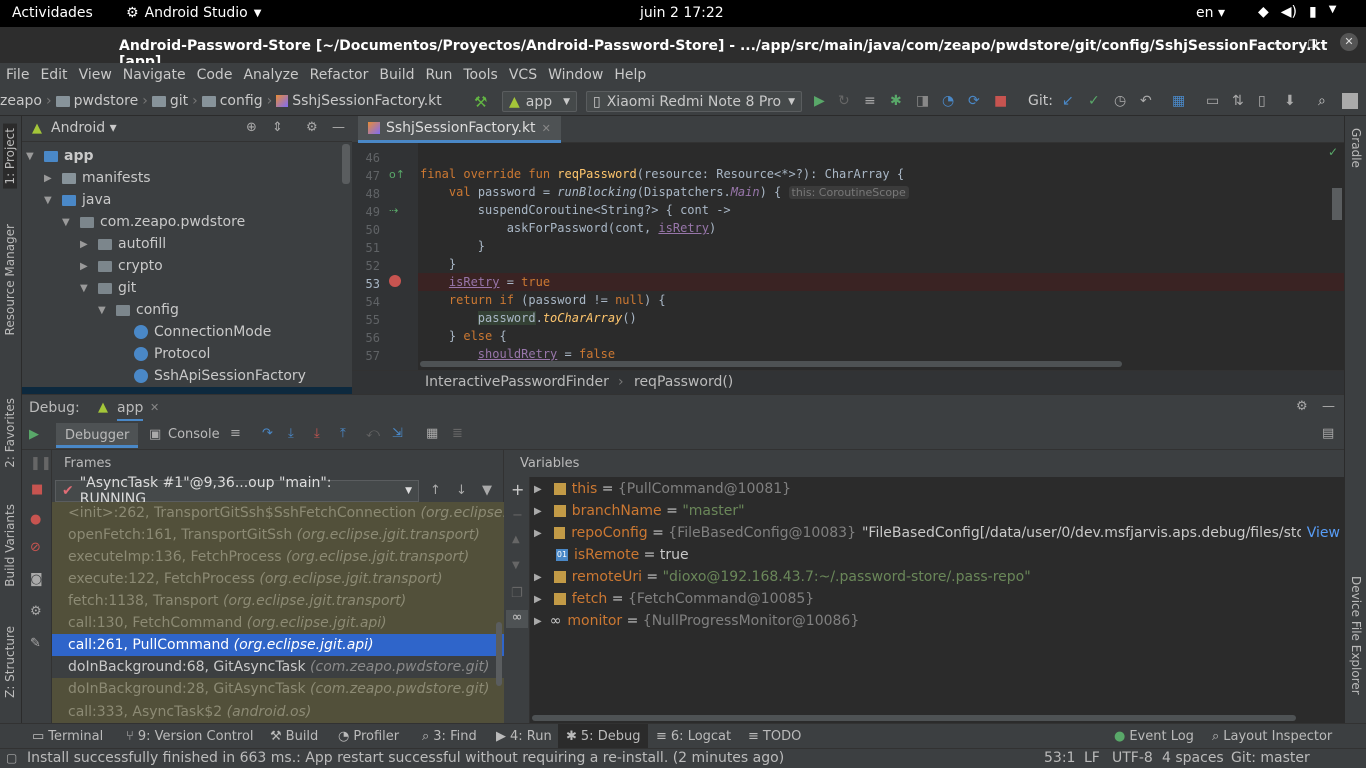 The height and width of the screenshot is (768, 1366). What do you see at coordinates (60, 156) in the screenshot?
I see `tree-item-app: ▼ app` at bounding box center [60, 156].